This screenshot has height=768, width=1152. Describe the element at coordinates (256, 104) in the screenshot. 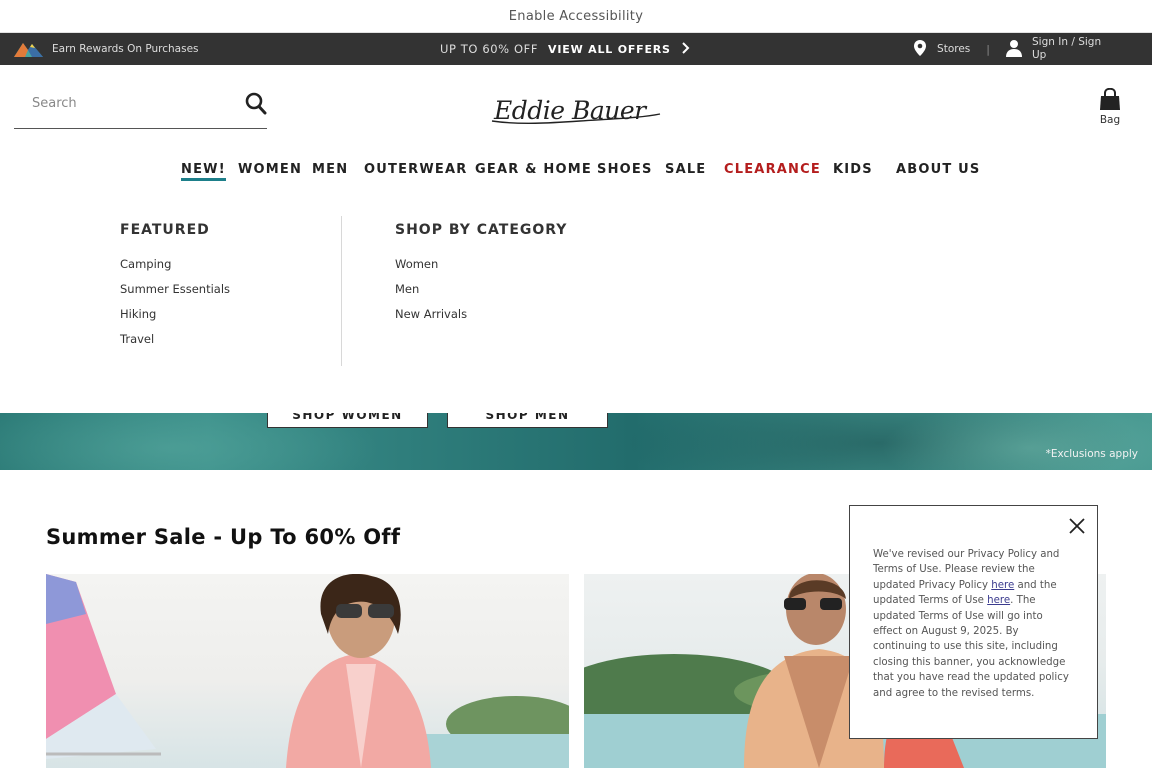

I see `search-icon` at that location.